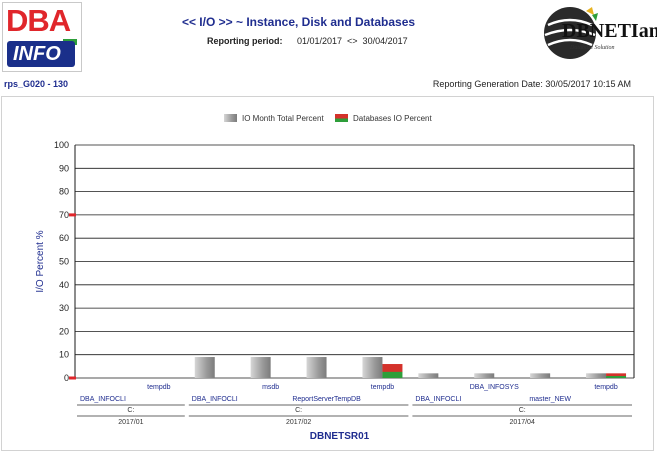 The height and width of the screenshot is (453, 657). What do you see at coordinates (298, 22) in the screenshot?
I see `page-title: << I/O >> ~ Instance, Disk and Databases` at bounding box center [298, 22].